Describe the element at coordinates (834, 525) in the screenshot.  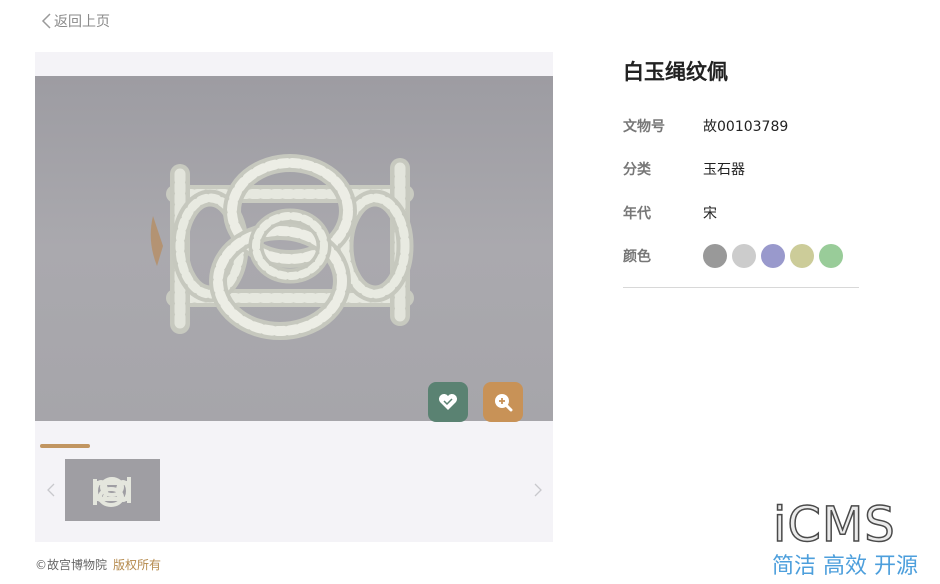
I see `logo-wordmark: iCMS` at that location.